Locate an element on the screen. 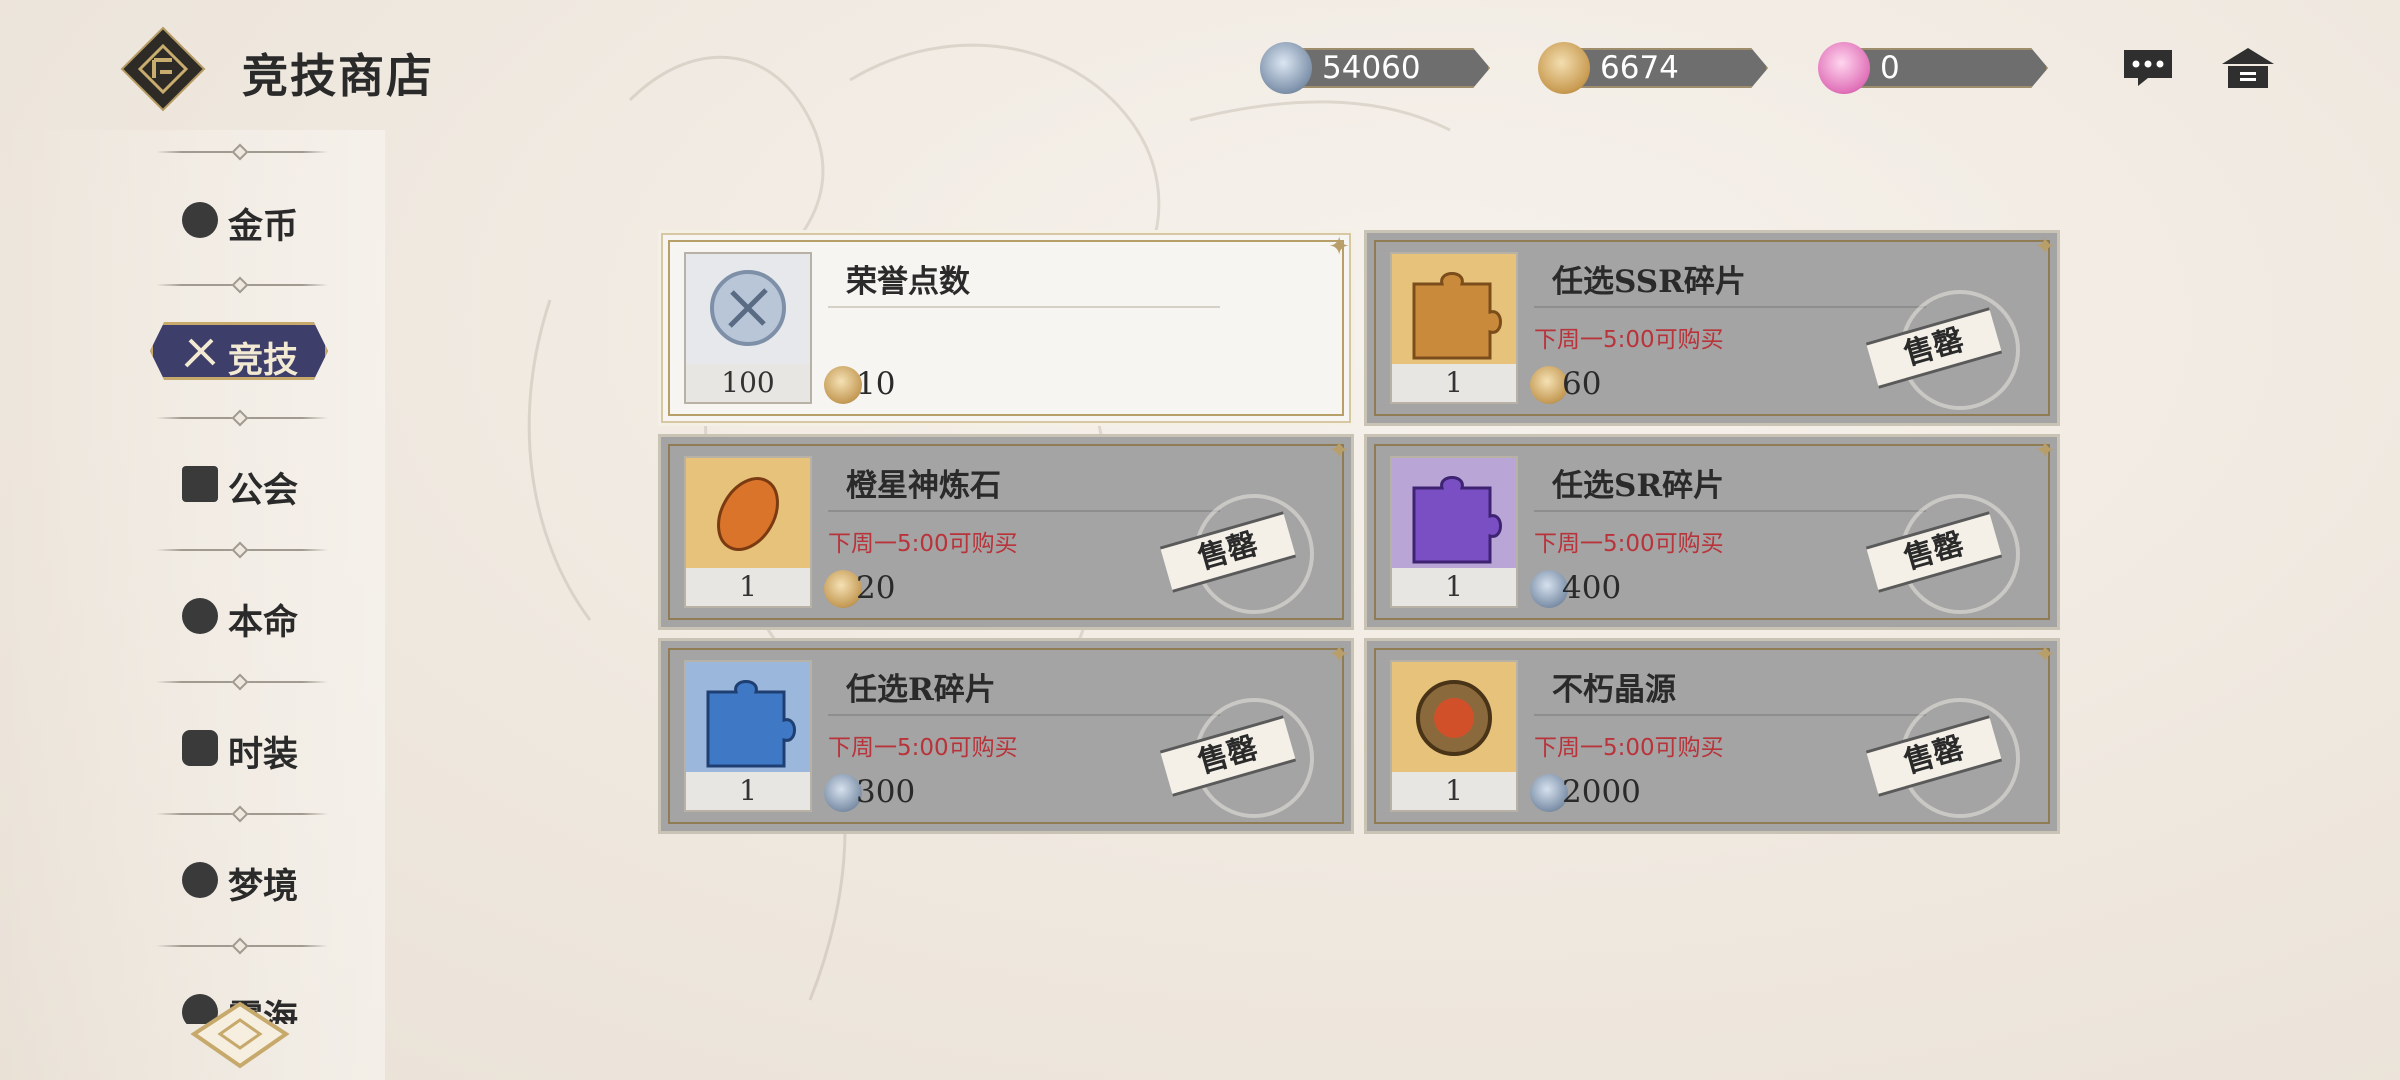  item-thumbnail: 100 is located at coordinates (748, 328).